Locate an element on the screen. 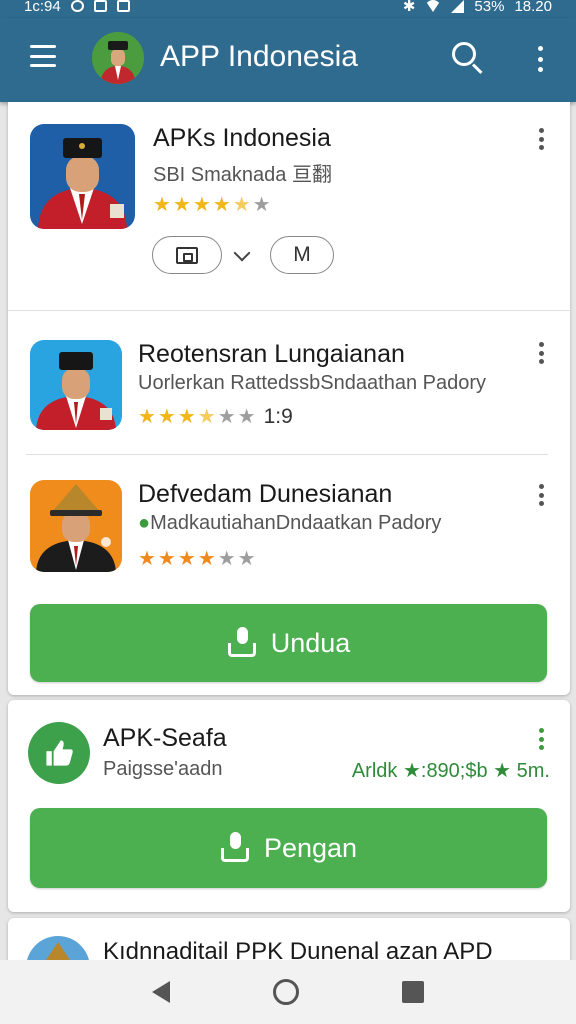 This screenshot has height=1024, width=576. list-item-title: Reotensran Lungaianan is located at coordinates (271, 354).